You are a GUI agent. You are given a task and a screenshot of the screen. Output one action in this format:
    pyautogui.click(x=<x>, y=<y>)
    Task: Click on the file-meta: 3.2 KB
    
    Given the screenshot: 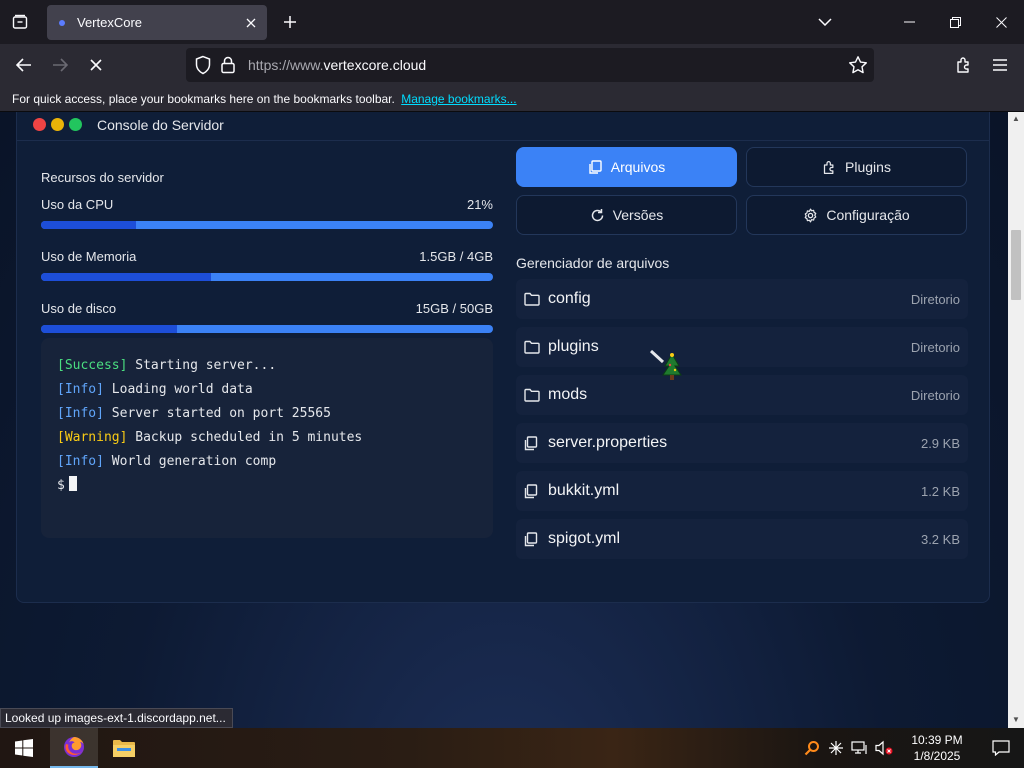 What is the action you would take?
    pyautogui.click(x=940, y=539)
    